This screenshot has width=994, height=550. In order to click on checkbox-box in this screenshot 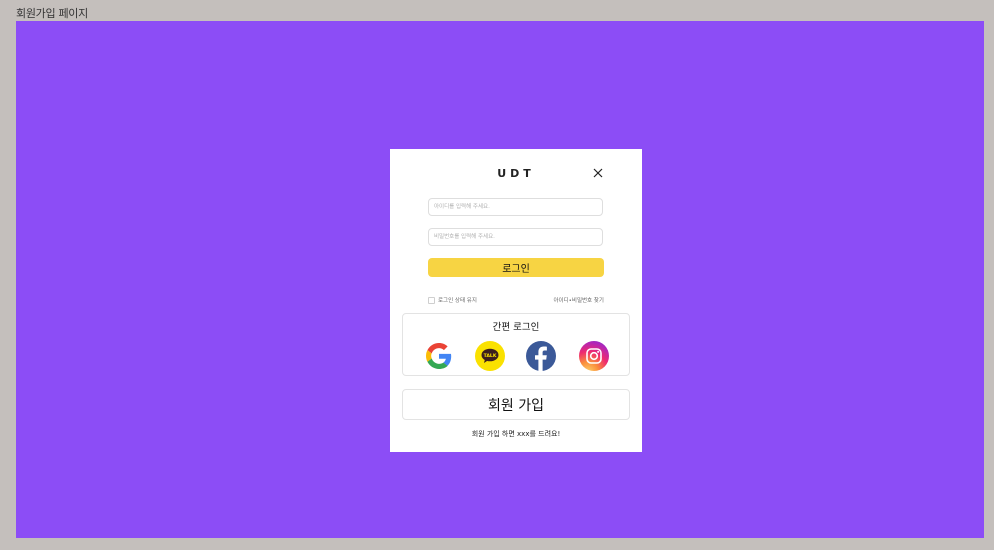, I will do `click(431, 300)`.